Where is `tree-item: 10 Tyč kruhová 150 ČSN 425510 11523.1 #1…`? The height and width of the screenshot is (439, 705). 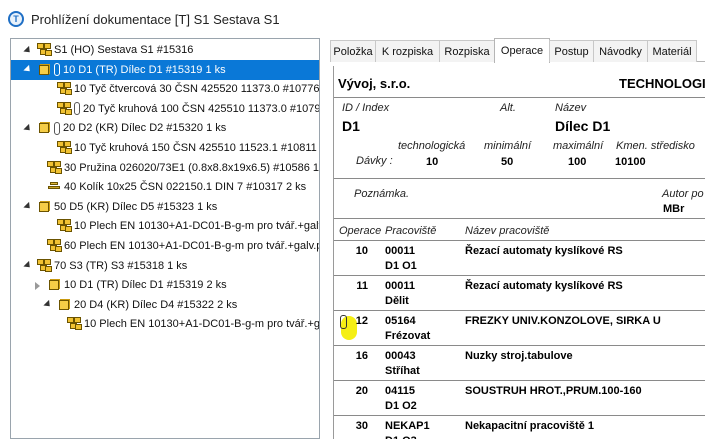 tree-item: 10 Tyč kruhová 150 ČSN 425510 11523.1 #1… is located at coordinates (165, 148).